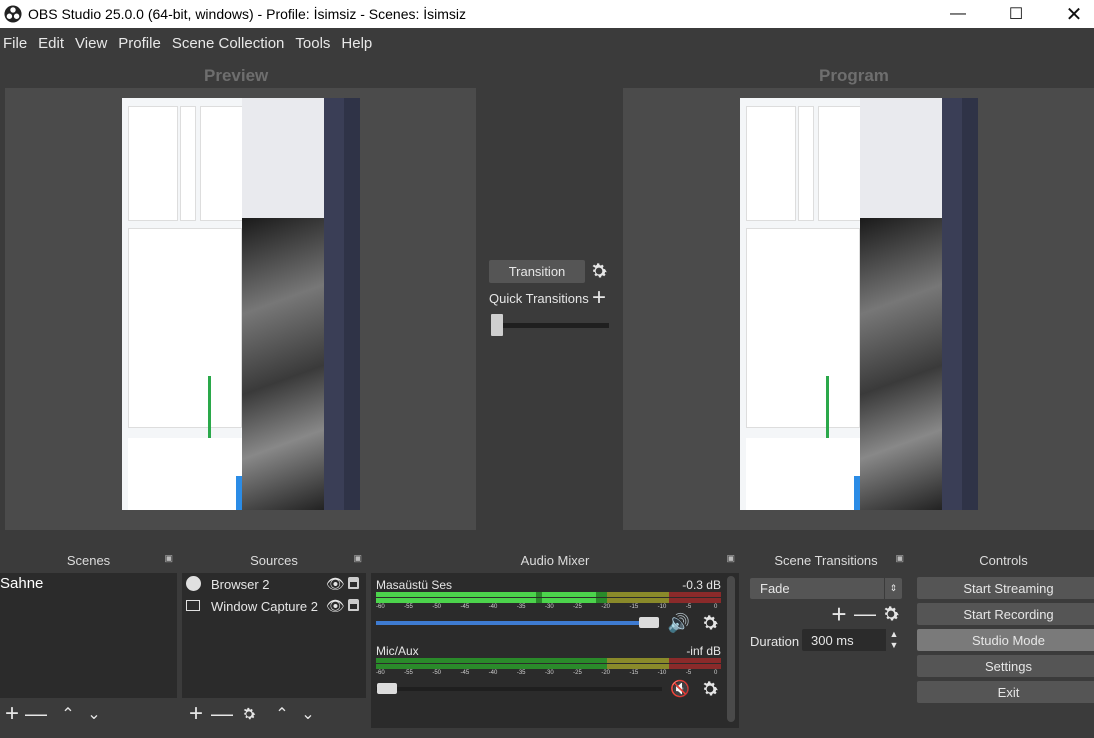 This screenshot has height=738, width=1094. What do you see at coordinates (88, 584) in the screenshot?
I see `scene-item: Sahne` at bounding box center [88, 584].